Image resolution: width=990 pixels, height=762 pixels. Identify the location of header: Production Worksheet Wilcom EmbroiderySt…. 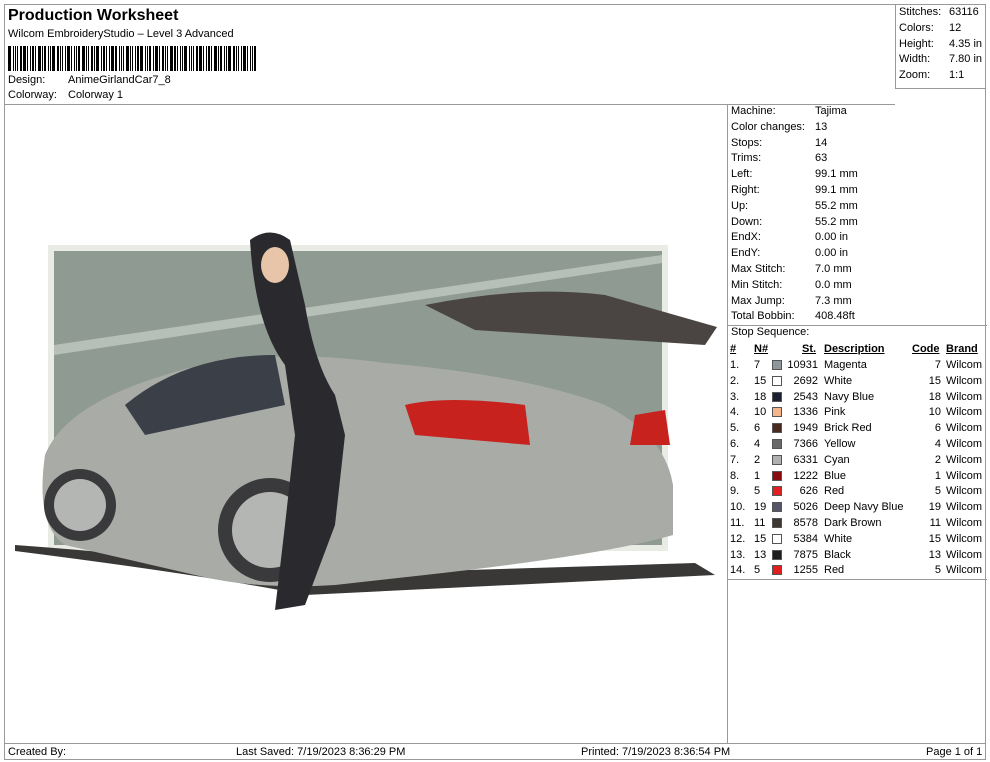
(449, 54).